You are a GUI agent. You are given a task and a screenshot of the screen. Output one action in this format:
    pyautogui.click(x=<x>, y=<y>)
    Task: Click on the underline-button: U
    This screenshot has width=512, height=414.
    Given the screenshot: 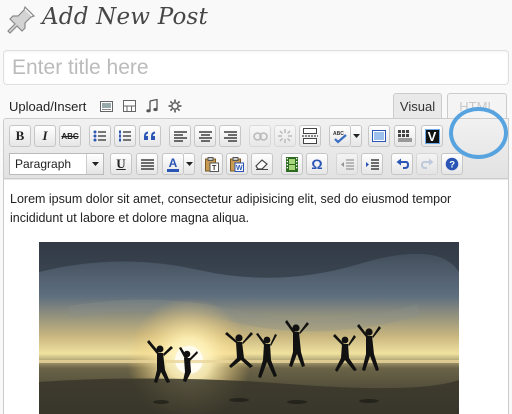 What is the action you would take?
    pyautogui.click(x=121, y=164)
    